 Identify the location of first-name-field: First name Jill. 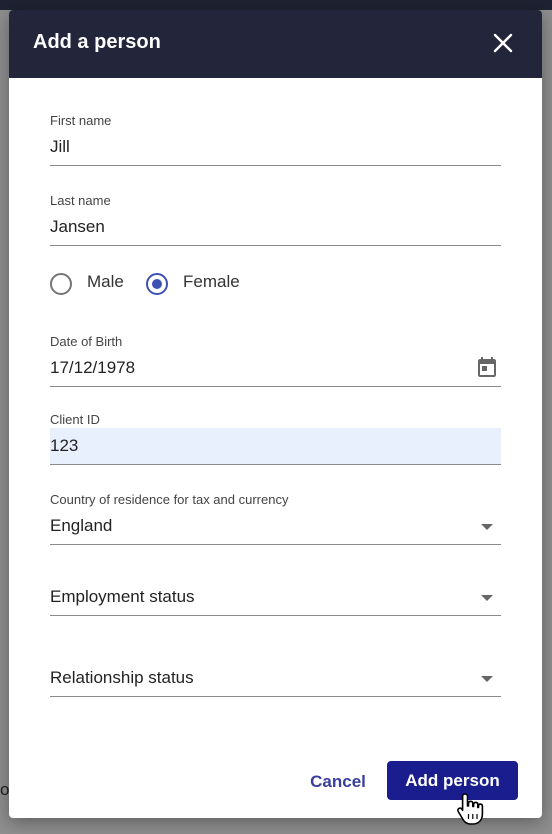
(275, 139).